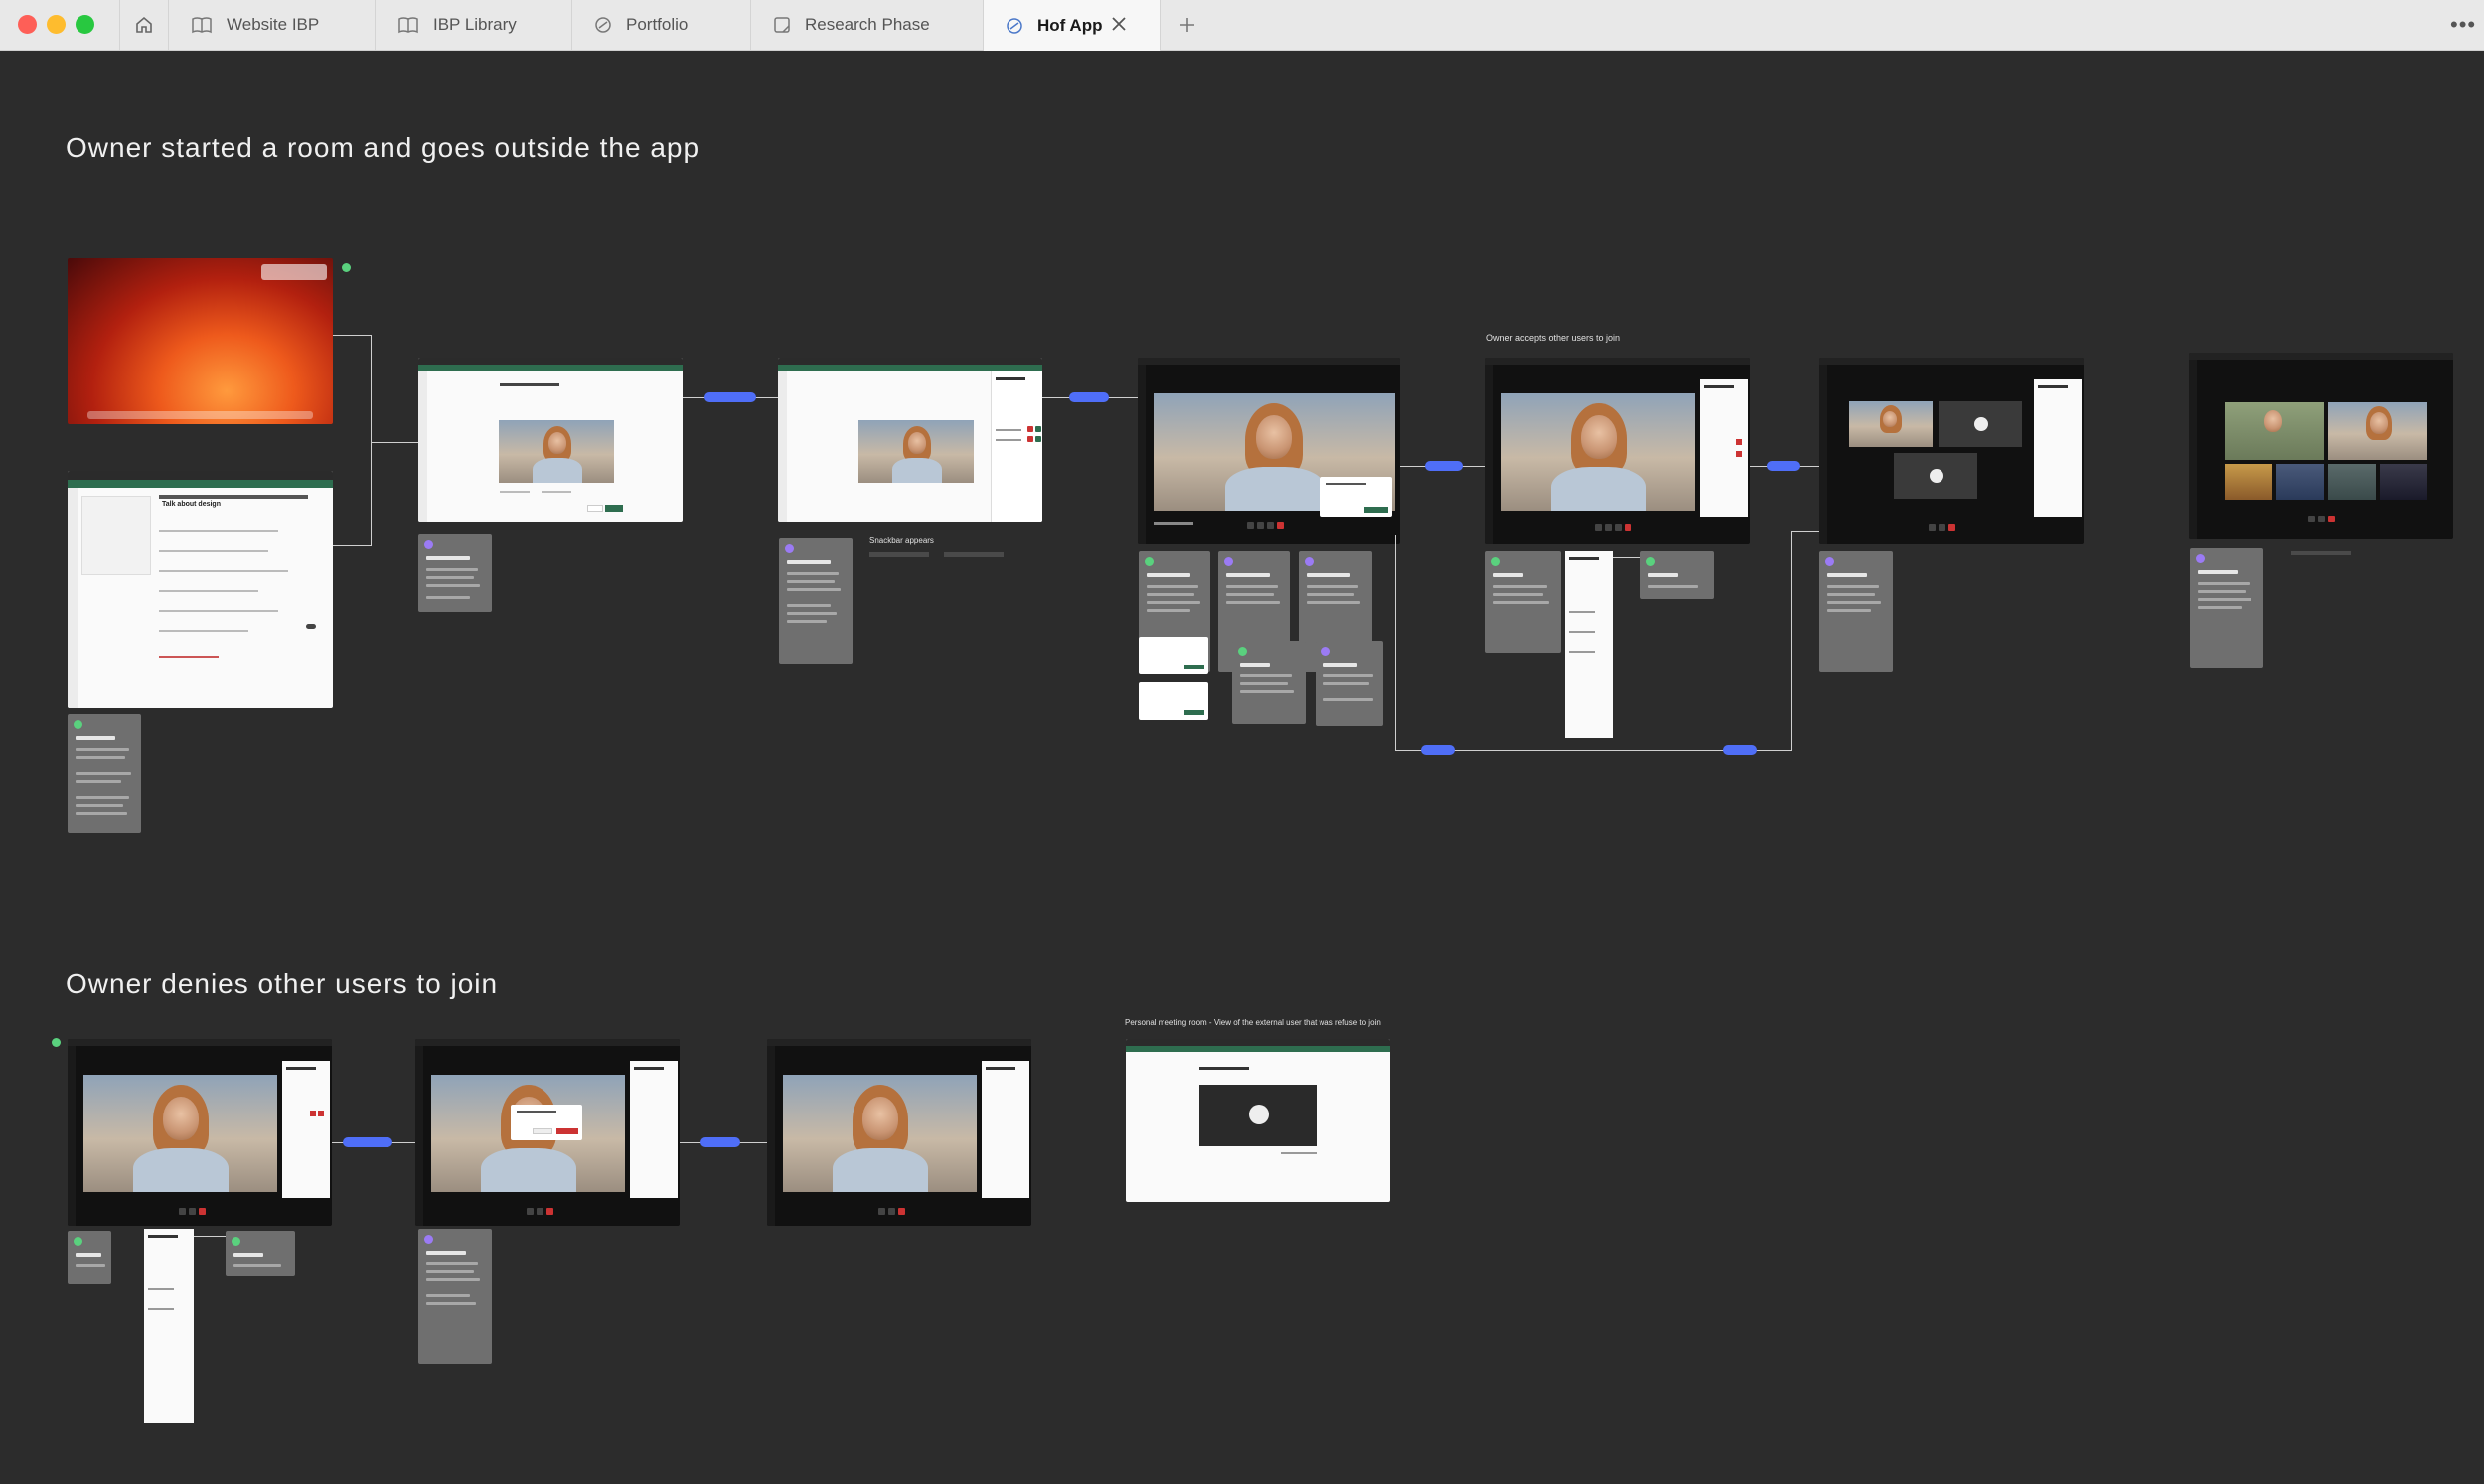 The width and height of the screenshot is (2484, 1484). What do you see at coordinates (1823, 454) in the screenshot?
I see `app-sidebar` at bounding box center [1823, 454].